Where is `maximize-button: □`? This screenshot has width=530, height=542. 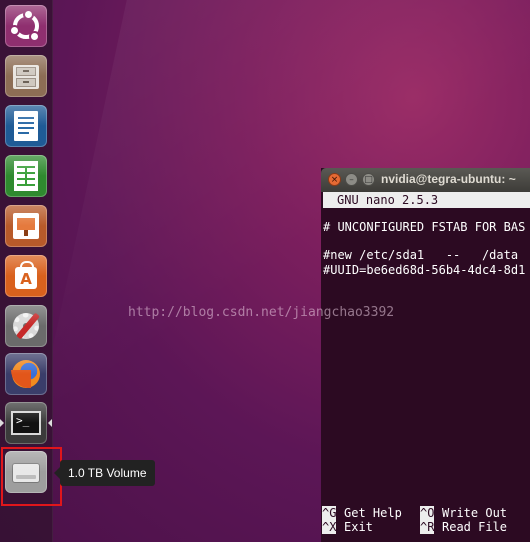 maximize-button: □ is located at coordinates (368, 179).